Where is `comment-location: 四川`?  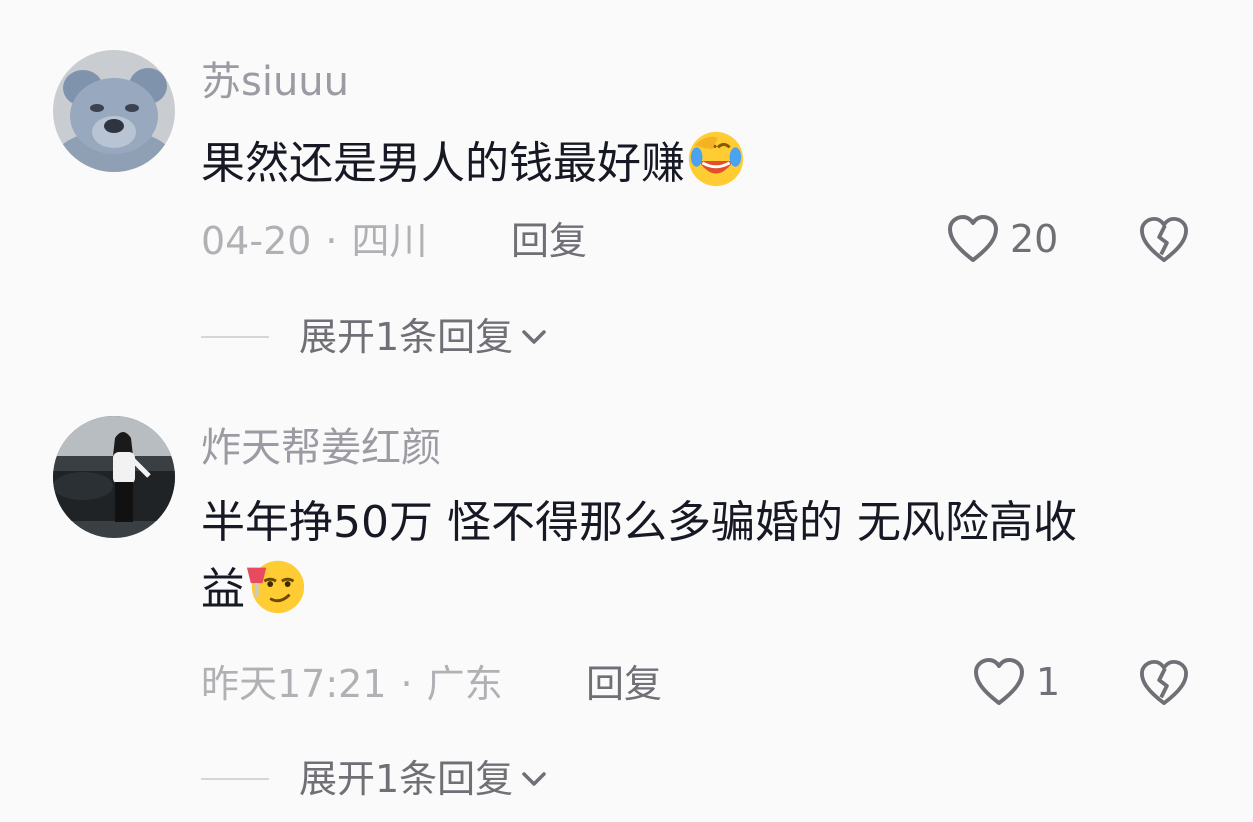
comment-location: 四川 is located at coordinates (389, 241).